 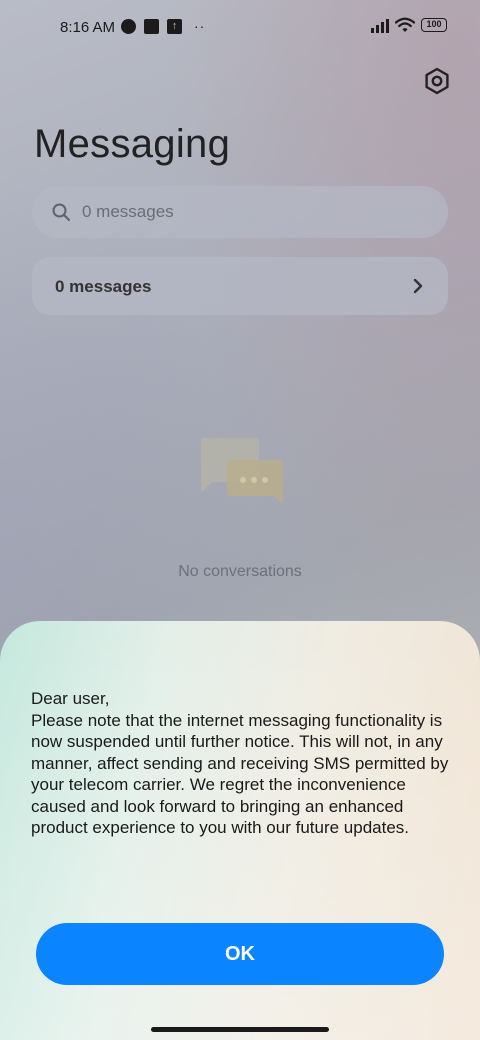 I want to click on conversation-icon, so click(x=242, y=471).